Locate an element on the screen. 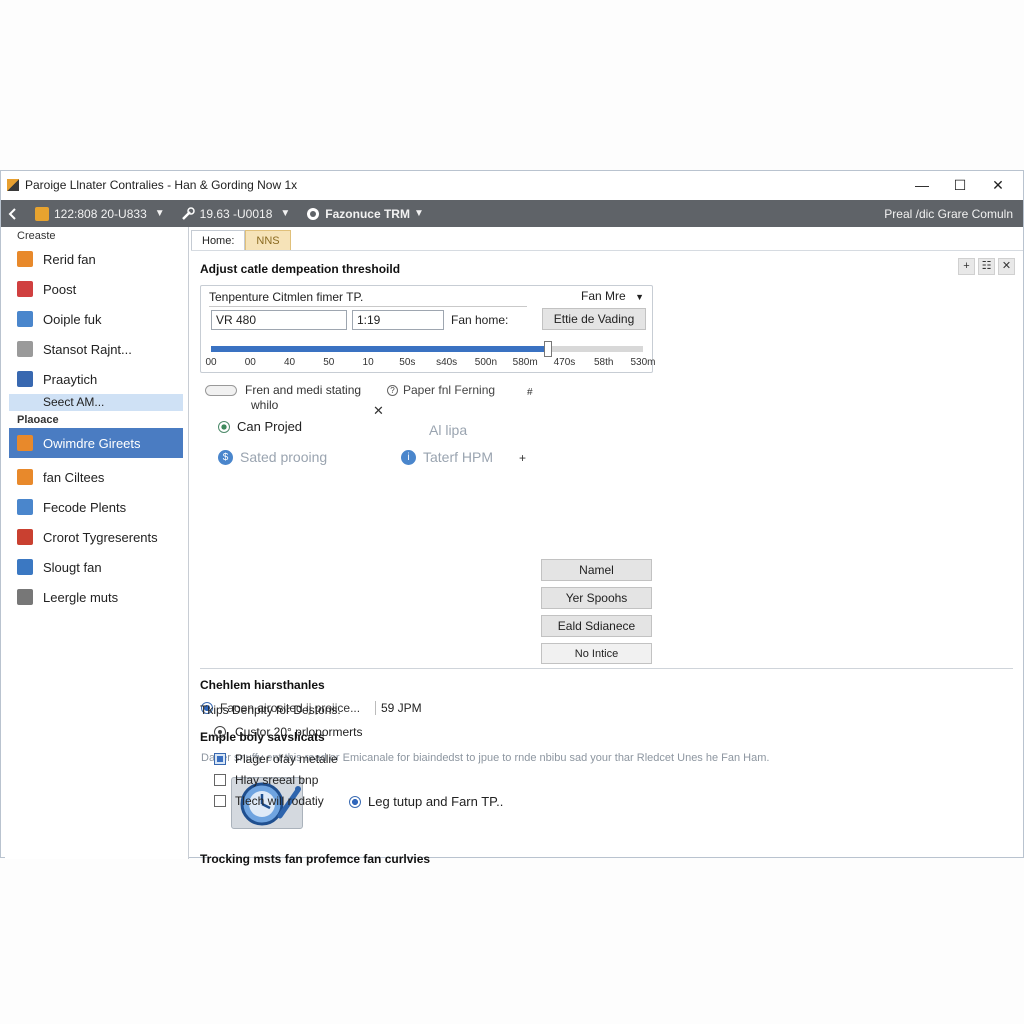 Image resolution: width=1024 pixels, height=1024 pixels. fan-home-label: Fan home: is located at coordinates (480, 320).